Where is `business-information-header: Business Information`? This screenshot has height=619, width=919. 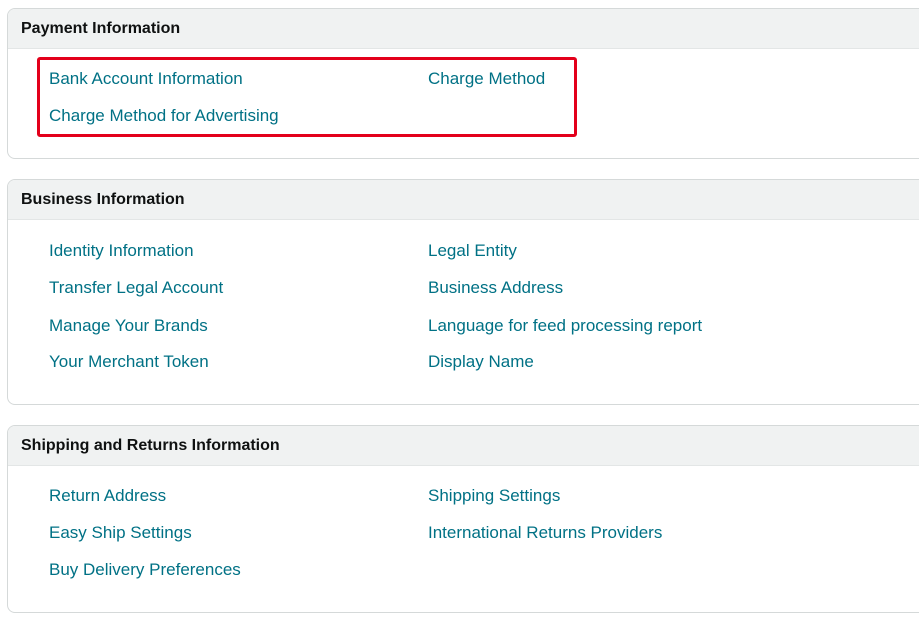
business-information-header: Business Information is located at coordinates (463, 200).